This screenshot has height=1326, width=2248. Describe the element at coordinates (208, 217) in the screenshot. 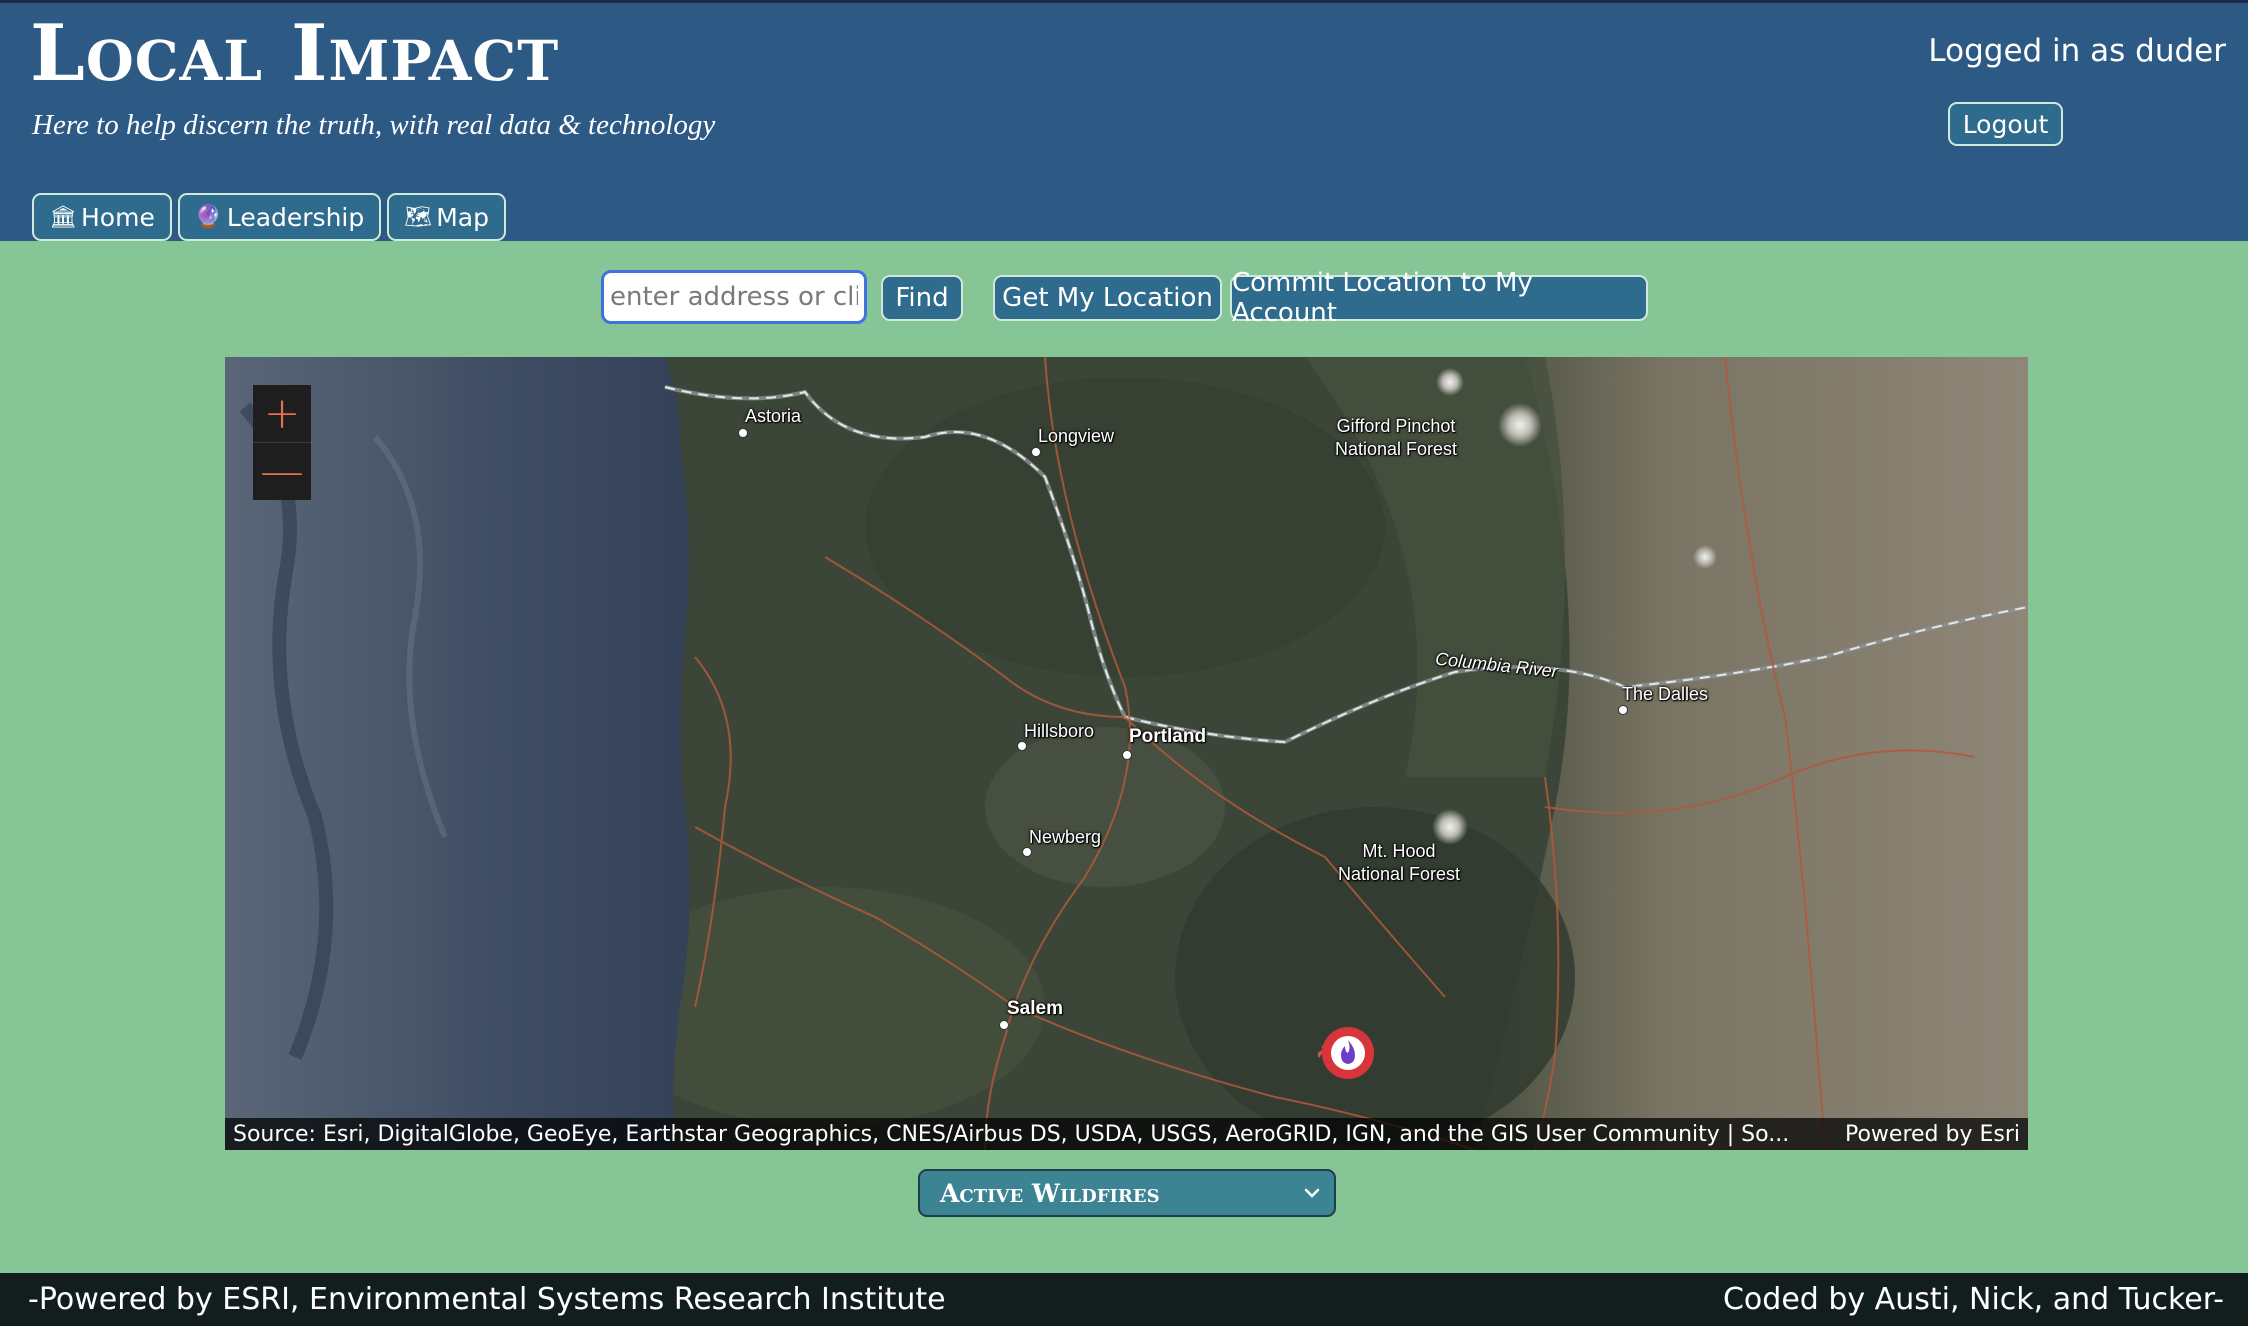

I see `crystal-ball-icon: 🔮` at that location.